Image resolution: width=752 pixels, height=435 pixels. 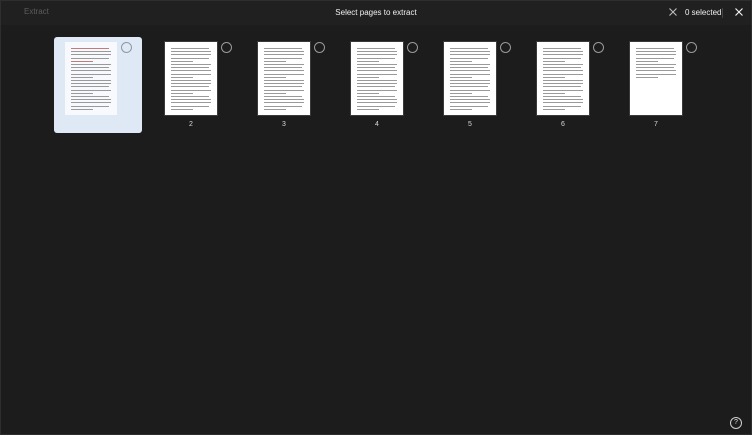 I want to click on dialog-title: Select pages to extract, so click(x=376, y=12).